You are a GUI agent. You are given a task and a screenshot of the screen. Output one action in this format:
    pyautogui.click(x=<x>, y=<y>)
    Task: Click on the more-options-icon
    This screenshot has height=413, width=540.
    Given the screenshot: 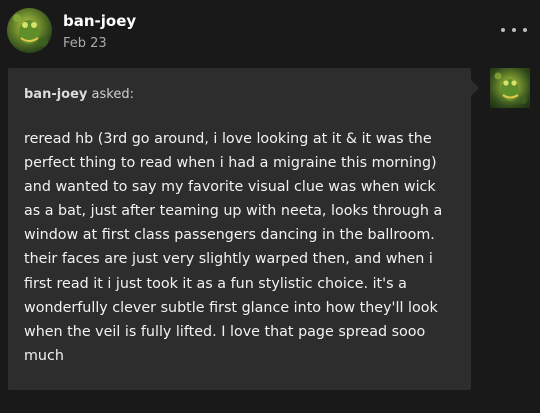 What is the action you would take?
    pyautogui.click(x=503, y=30)
    